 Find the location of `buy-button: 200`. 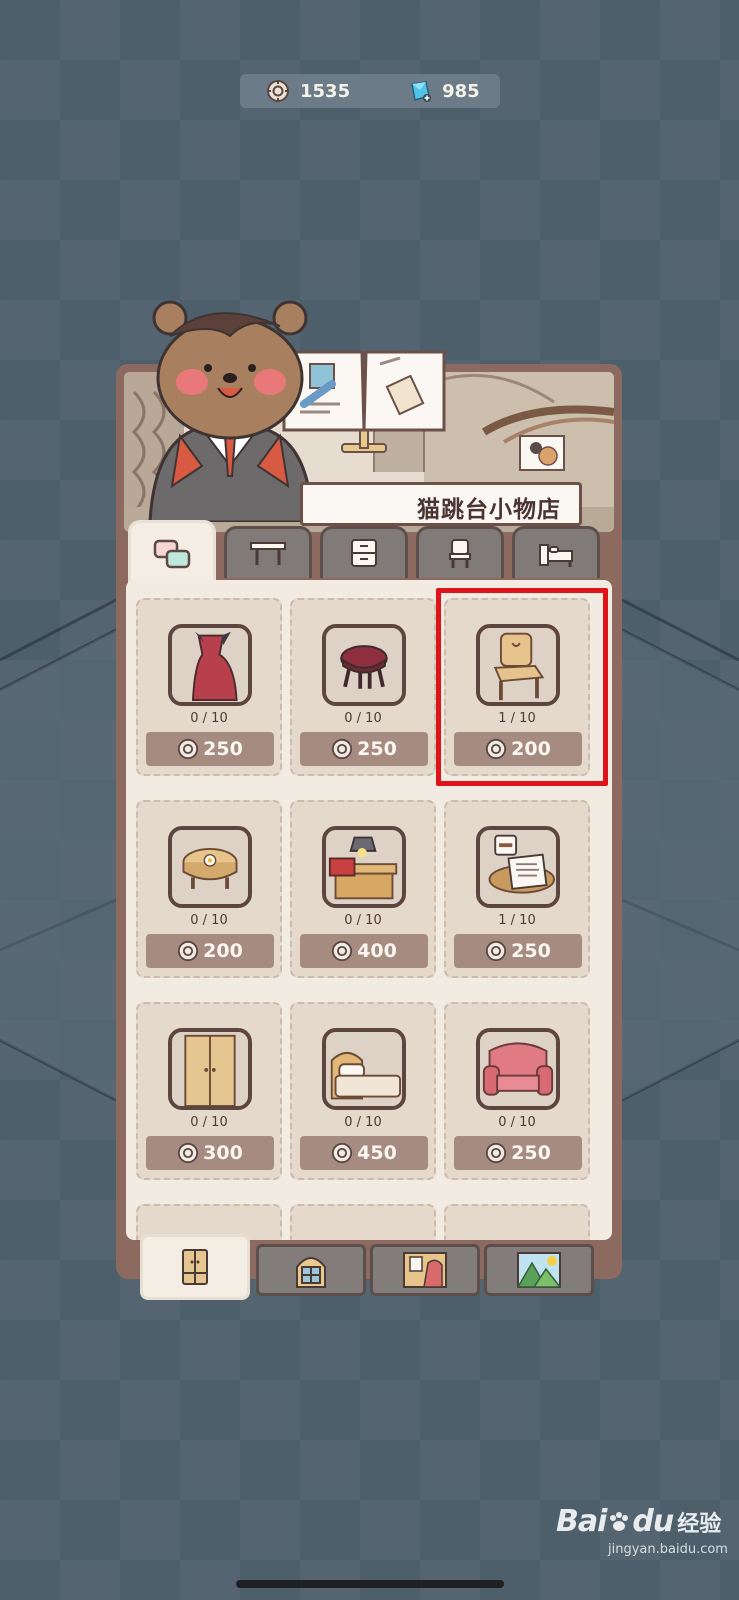

buy-button: 200 is located at coordinates (210, 951).